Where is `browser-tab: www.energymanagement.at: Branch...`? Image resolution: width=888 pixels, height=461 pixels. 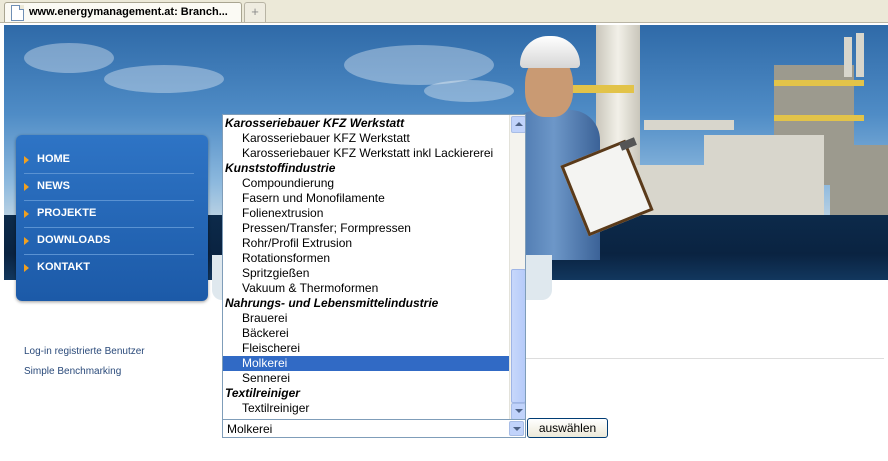
browser-tab: www.energymanagement.at: Branch... is located at coordinates (123, 12).